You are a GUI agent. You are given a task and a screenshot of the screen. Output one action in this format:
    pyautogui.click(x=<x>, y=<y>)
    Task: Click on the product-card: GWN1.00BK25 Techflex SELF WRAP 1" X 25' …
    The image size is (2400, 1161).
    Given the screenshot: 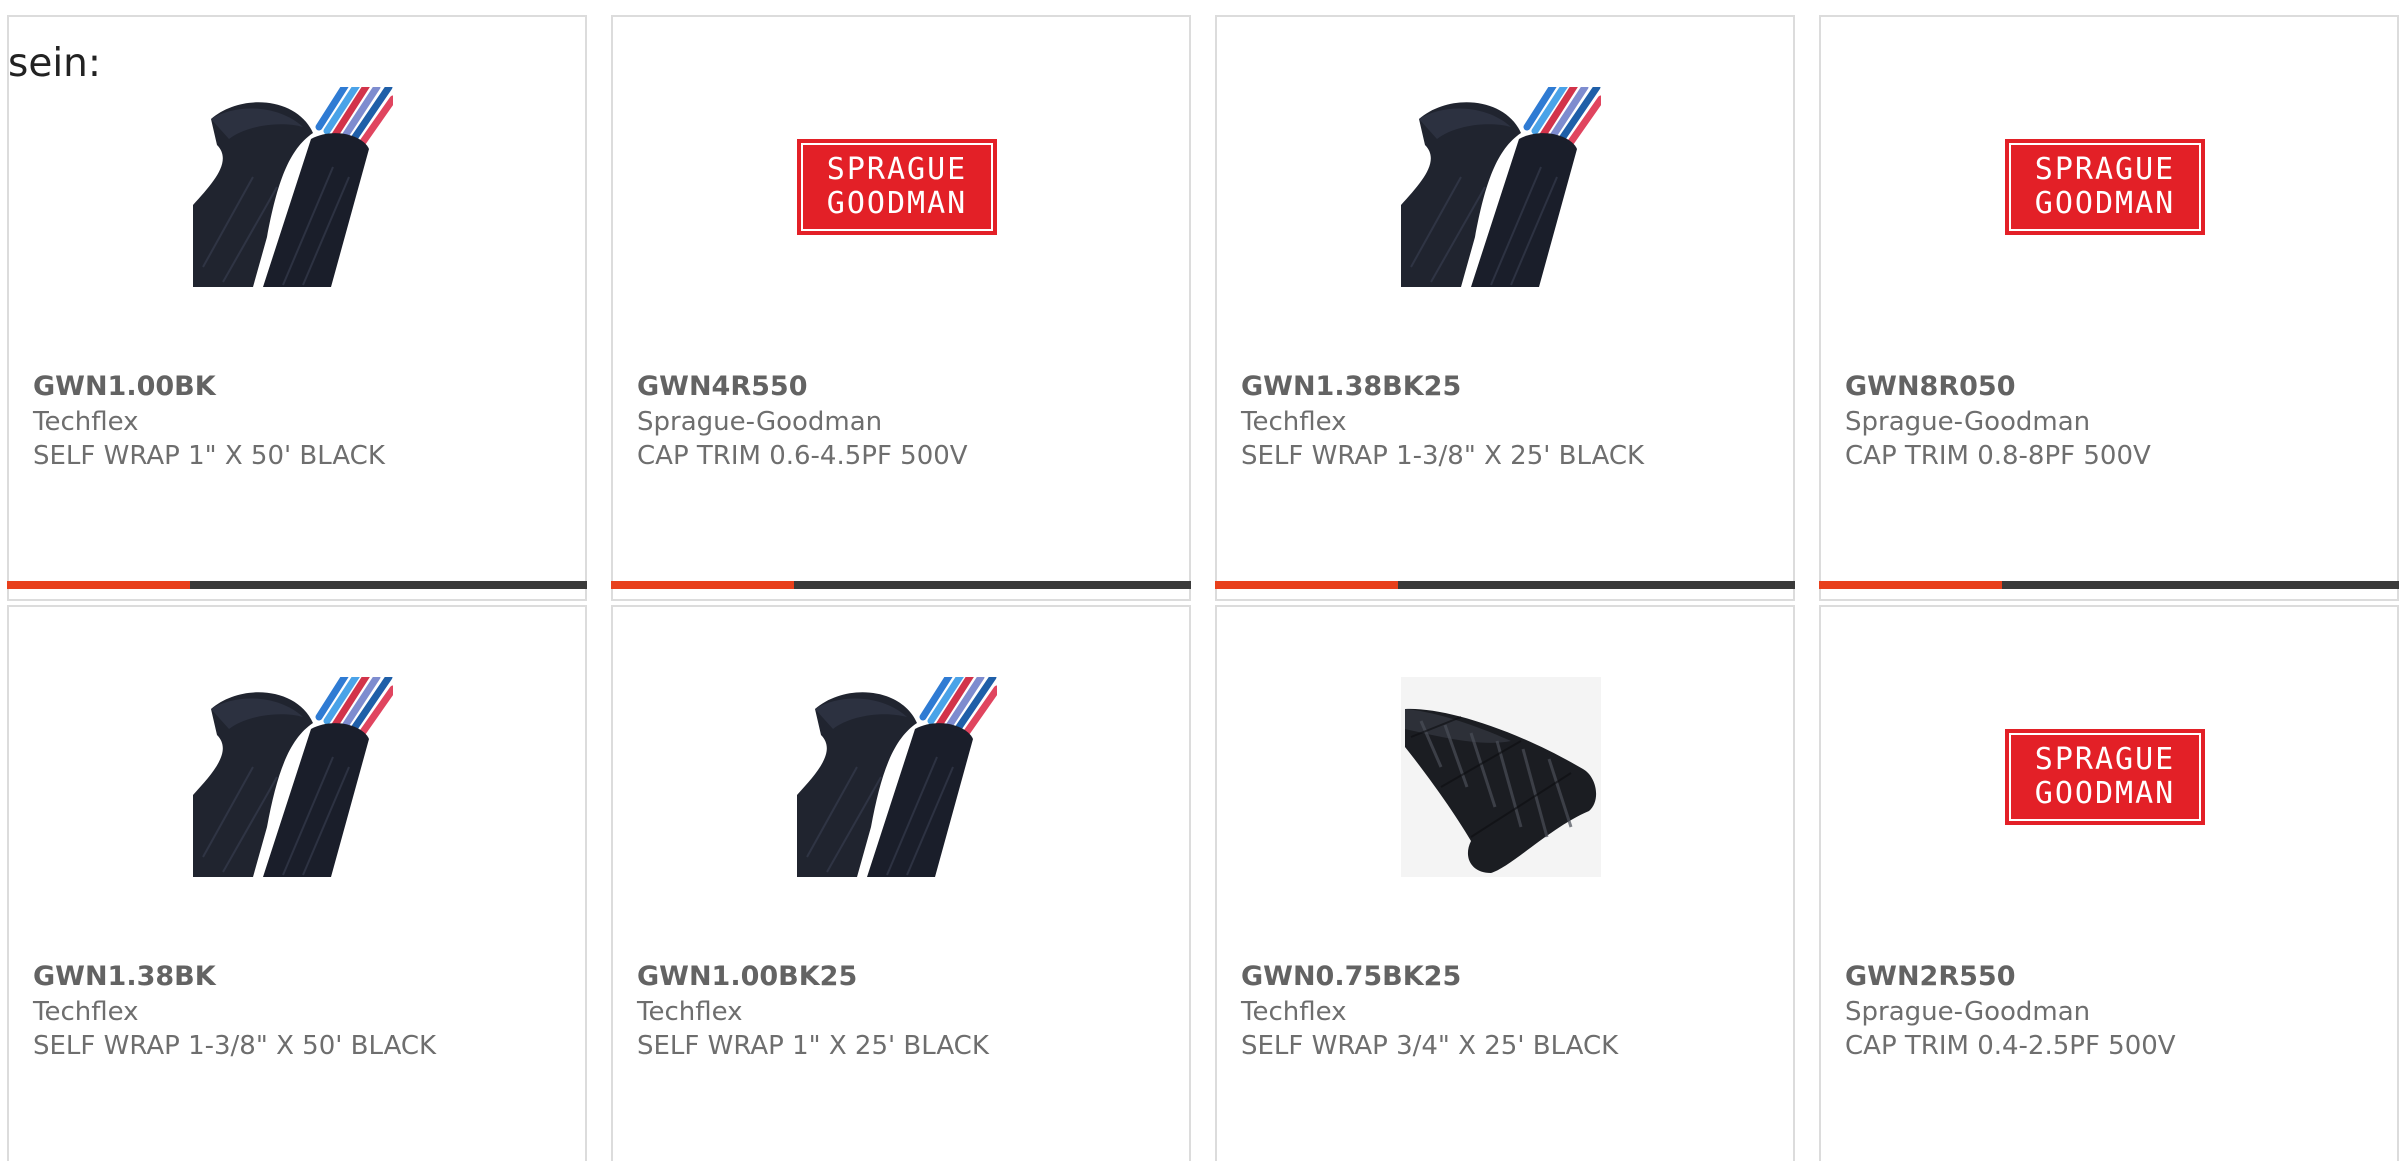 What is the action you would take?
    pyautogui.click(x=901, y=883)
    